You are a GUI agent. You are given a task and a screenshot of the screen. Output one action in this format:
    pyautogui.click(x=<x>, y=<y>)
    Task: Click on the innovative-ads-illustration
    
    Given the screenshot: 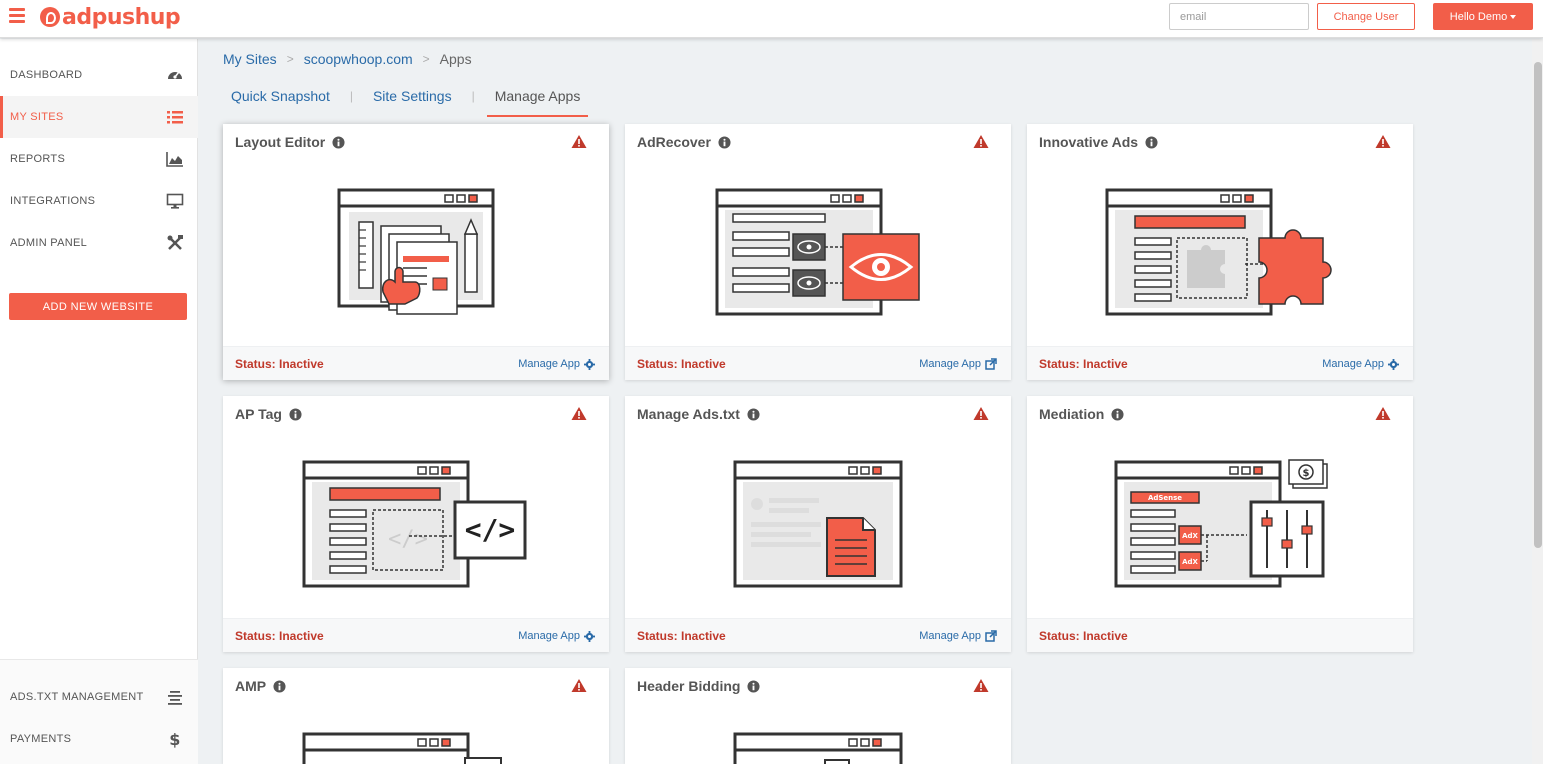 What is the action you would take?
    pyautogui.click(x=1218, y=252)
    